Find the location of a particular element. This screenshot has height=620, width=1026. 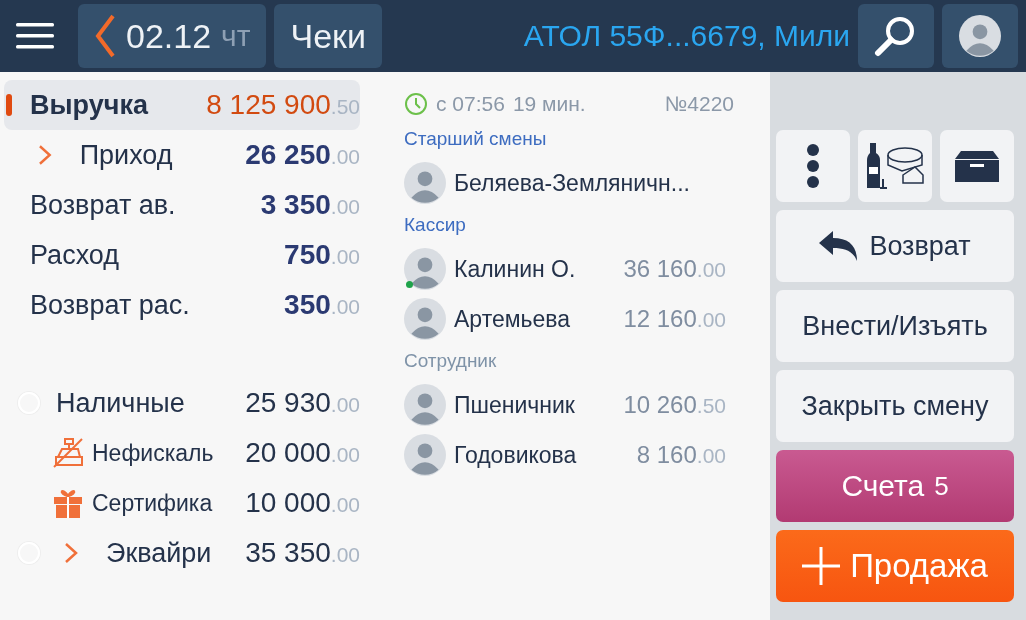

clock-icon is located at coordinates (416, 104).